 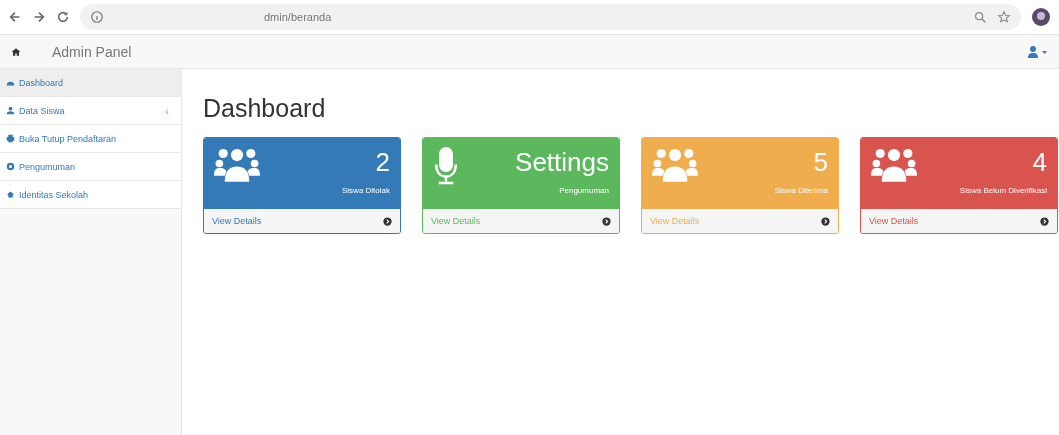 What do you see at coordinates (90, 83) in the screenshot?
I see `sidebar-item: Dashboard` at bounding box center [90, 83].